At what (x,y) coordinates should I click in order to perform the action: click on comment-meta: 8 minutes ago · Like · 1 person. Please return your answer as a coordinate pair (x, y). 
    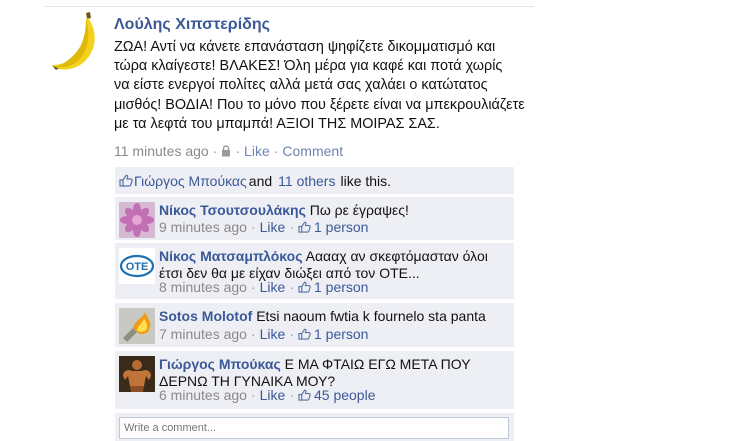
    Looking at the image, I should click on (263, 287).